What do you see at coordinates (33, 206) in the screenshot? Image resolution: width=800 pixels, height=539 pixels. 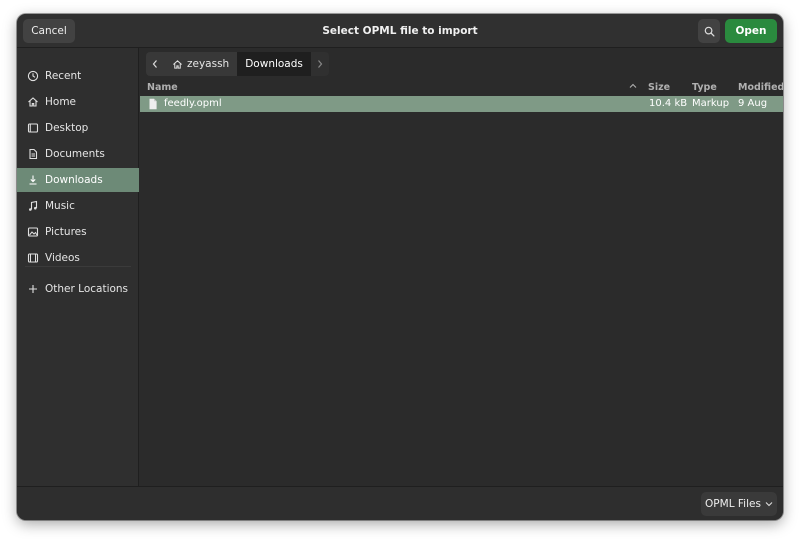 I see `music-icon` at bounding box center [33, 206].